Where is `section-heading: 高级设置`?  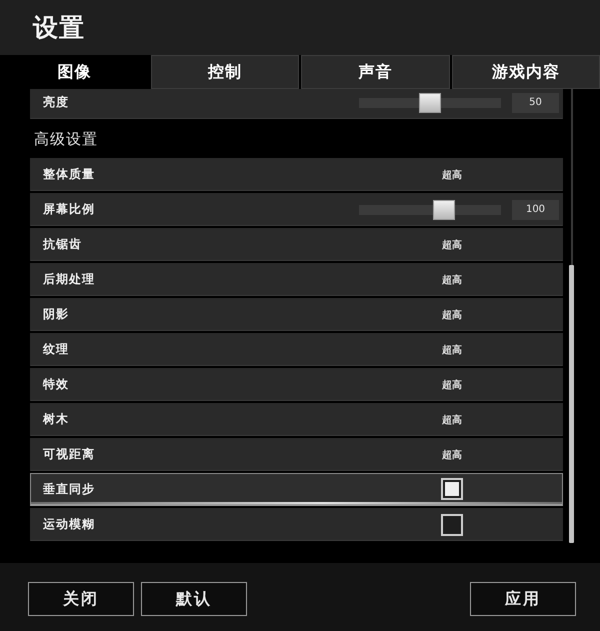 section-heading: 高级设置 is located at coordinates (66, 139).